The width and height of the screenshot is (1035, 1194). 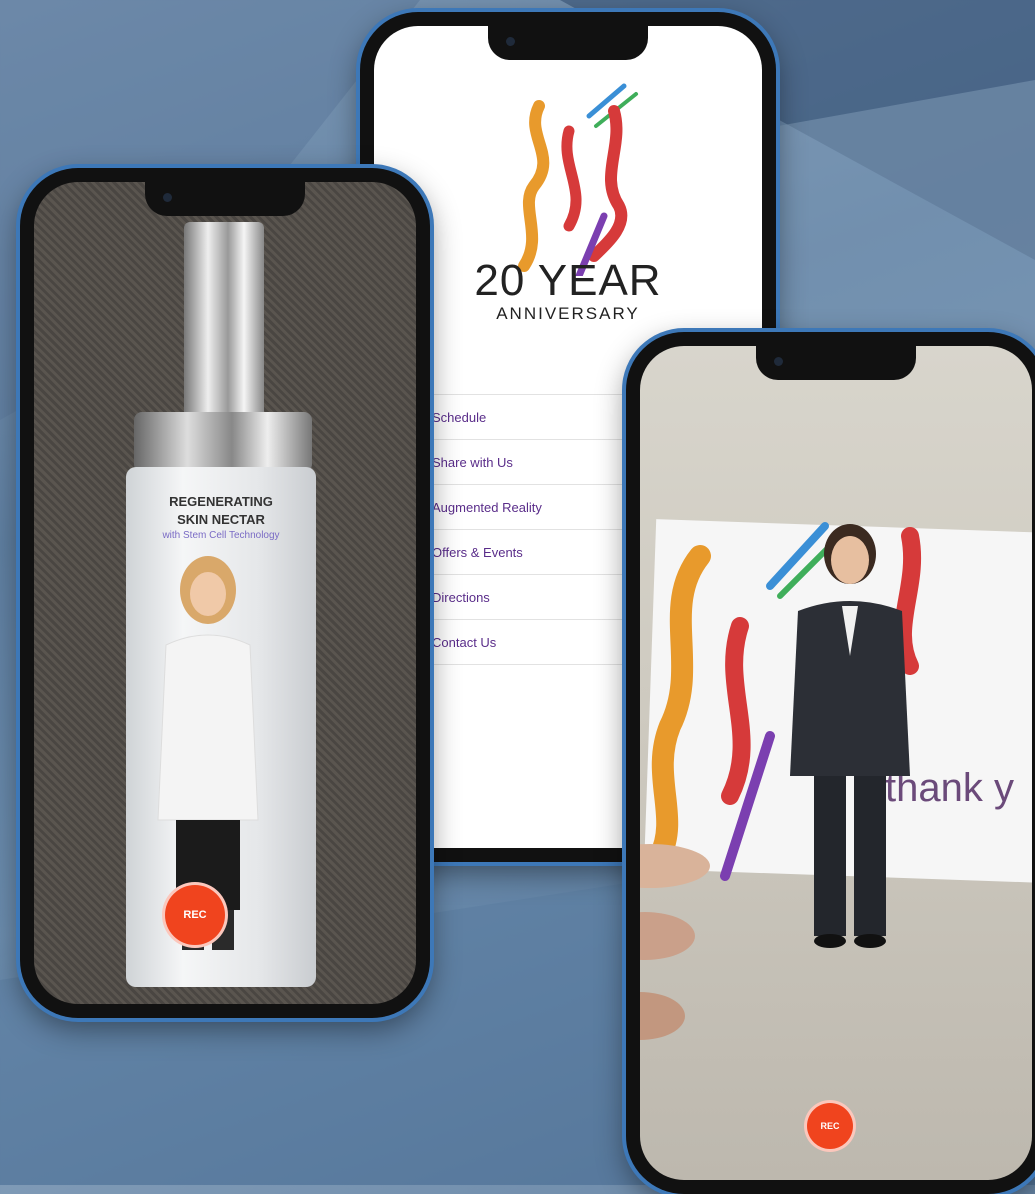 What do you see at coordinates (850, 736) in the screenshot?
I see `ar-presenter-figure` at bounding box center [850, 736].